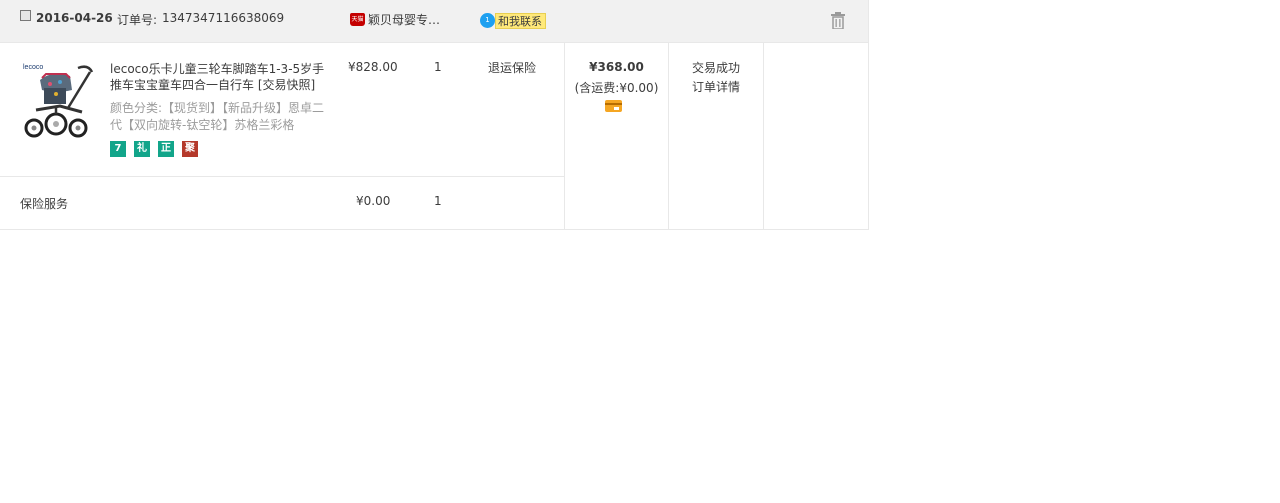 The width and height of the screenshot is (1280, 503). I want to click on seven-day-return-icon: 7, so click(118, 149).